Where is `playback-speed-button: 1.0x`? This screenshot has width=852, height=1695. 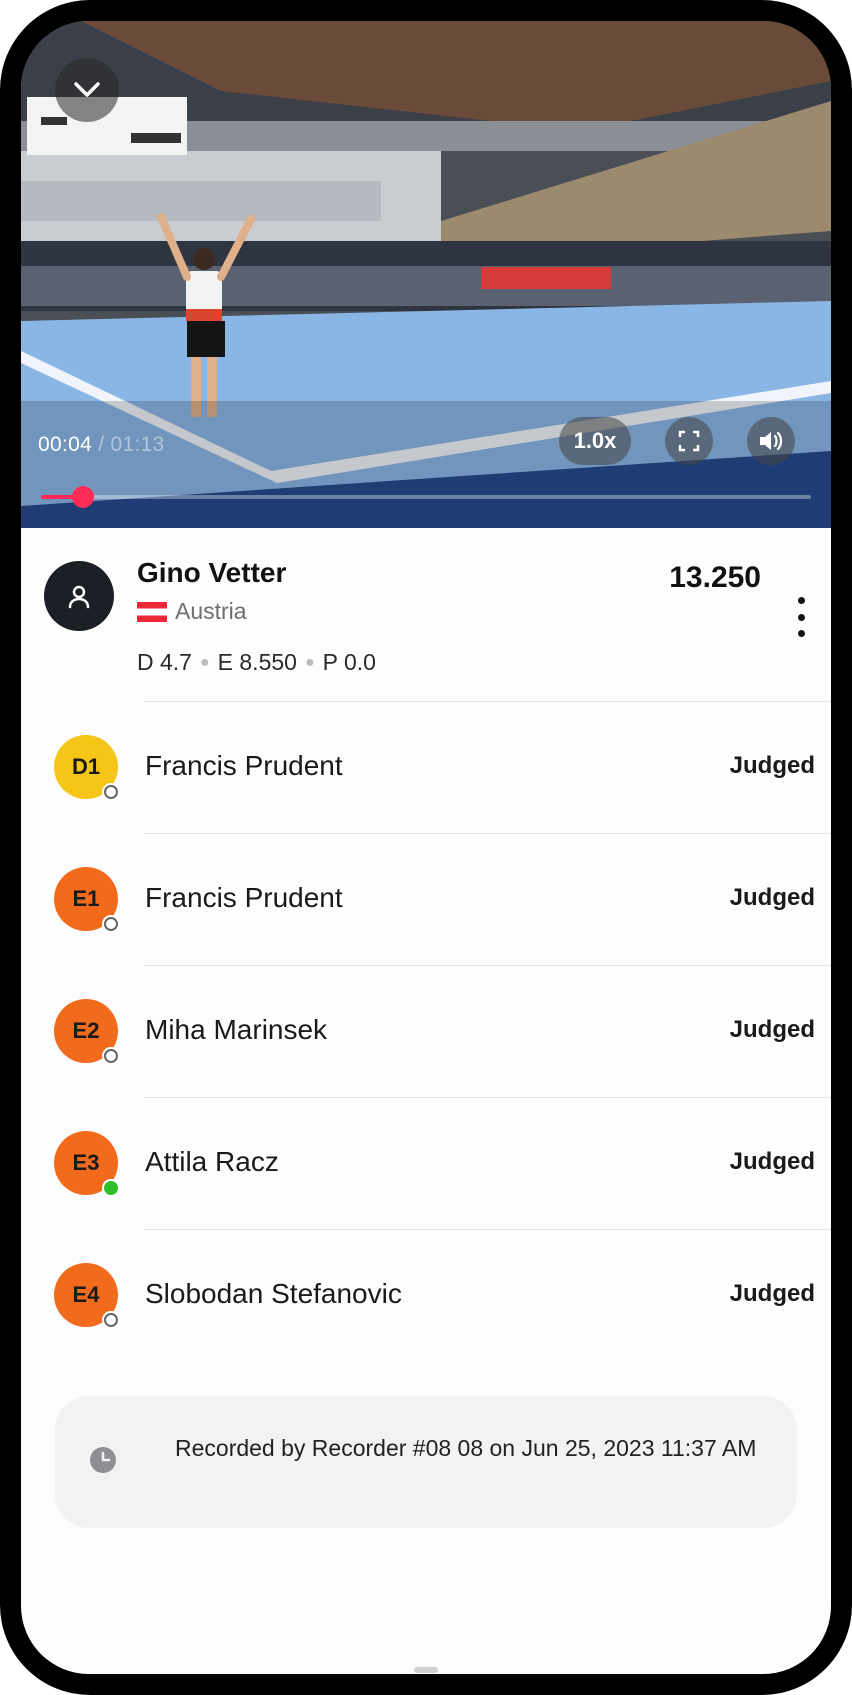
playback-speed-button: 1.0x is located at coordinates (595, 441).